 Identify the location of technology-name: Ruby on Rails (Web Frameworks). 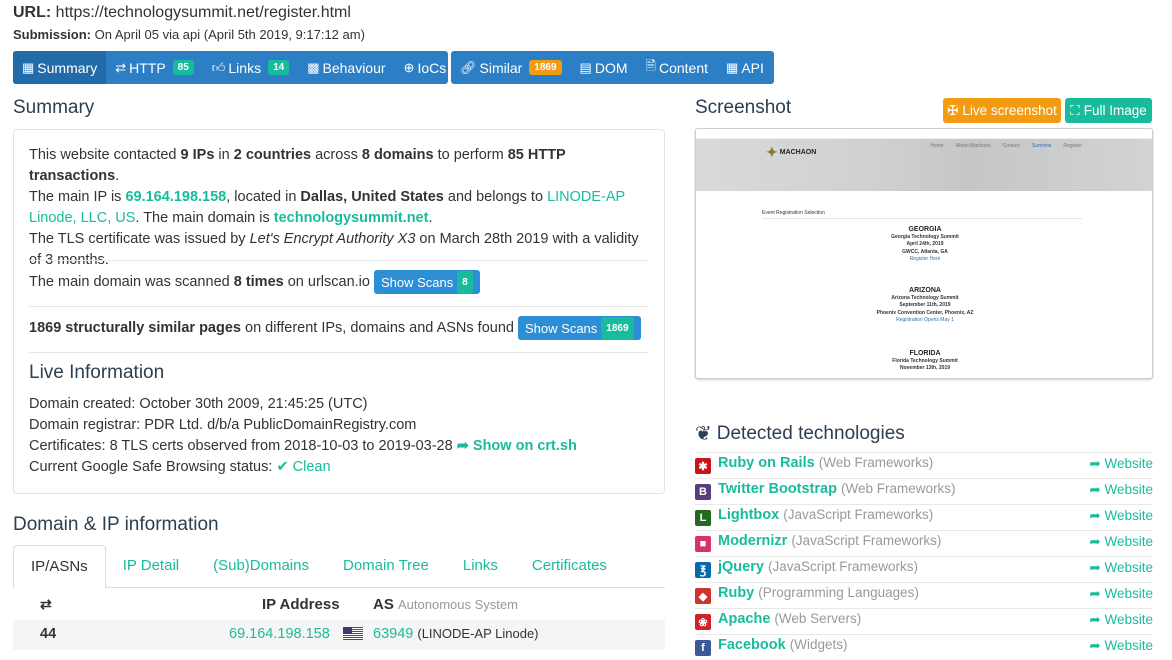
(825, 463).